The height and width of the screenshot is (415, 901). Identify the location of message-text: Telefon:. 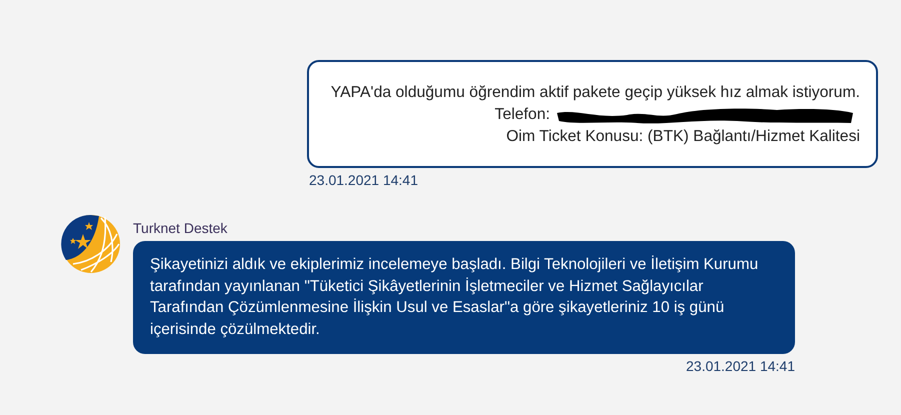
(522, 114).